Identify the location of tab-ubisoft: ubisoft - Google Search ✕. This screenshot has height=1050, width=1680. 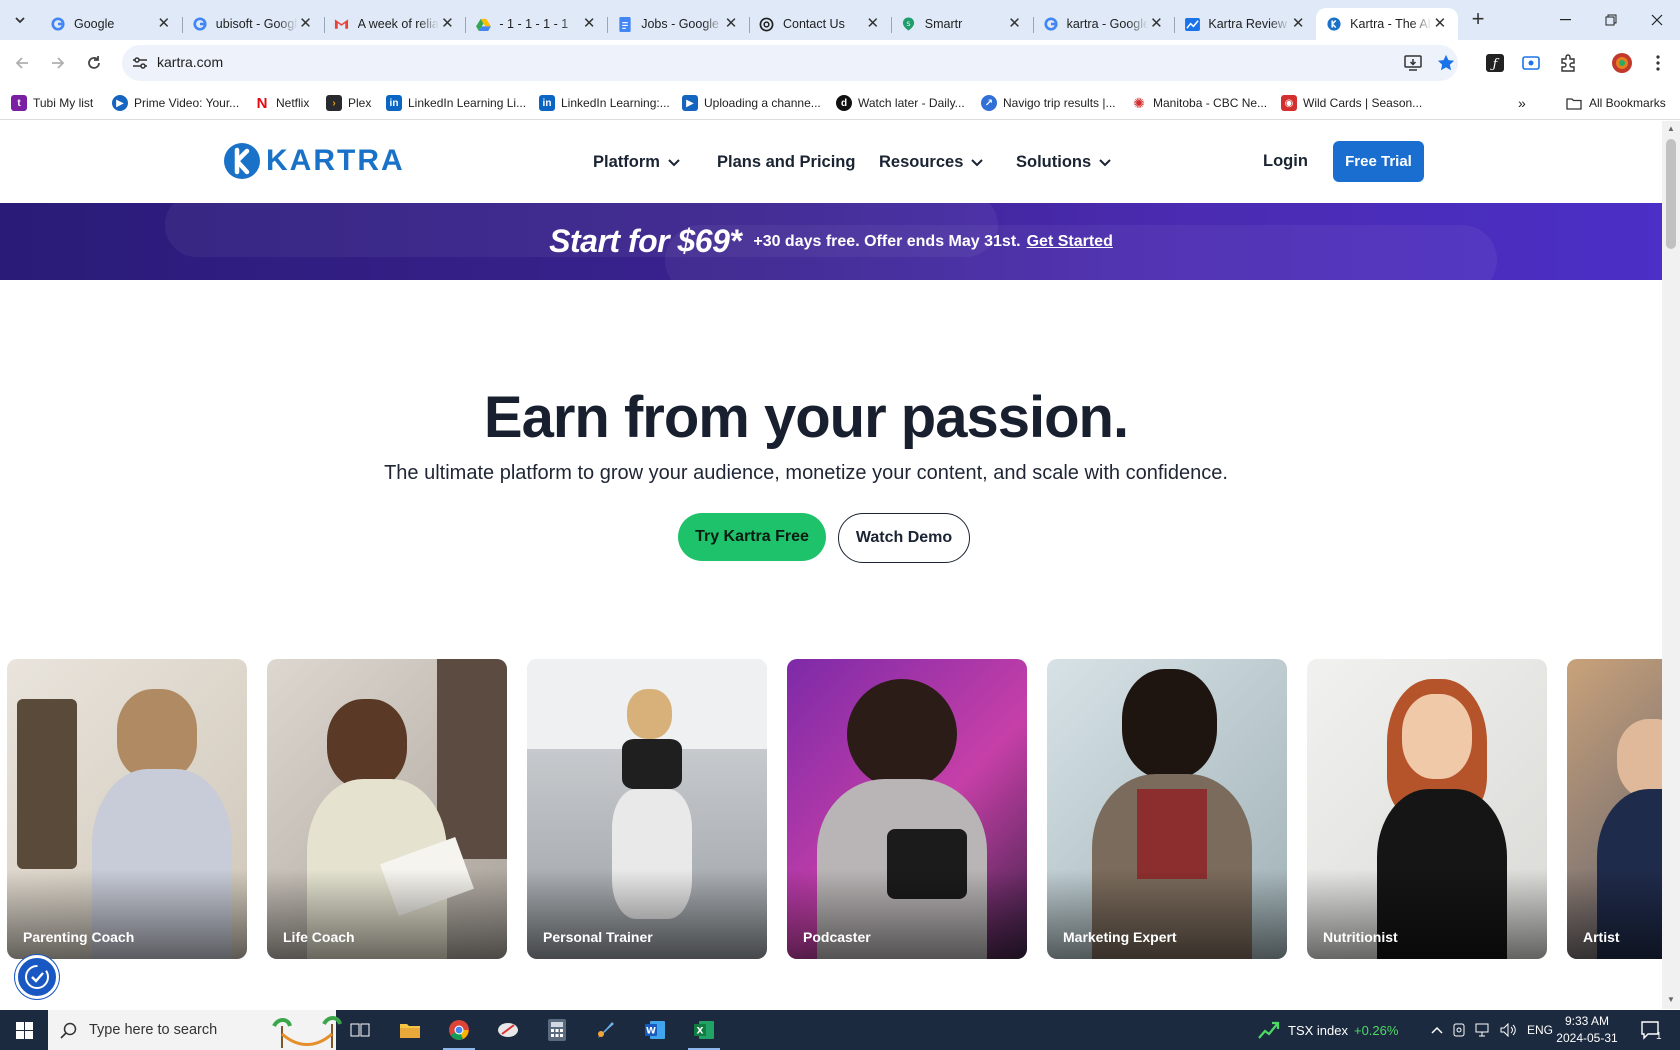
(252, 24).